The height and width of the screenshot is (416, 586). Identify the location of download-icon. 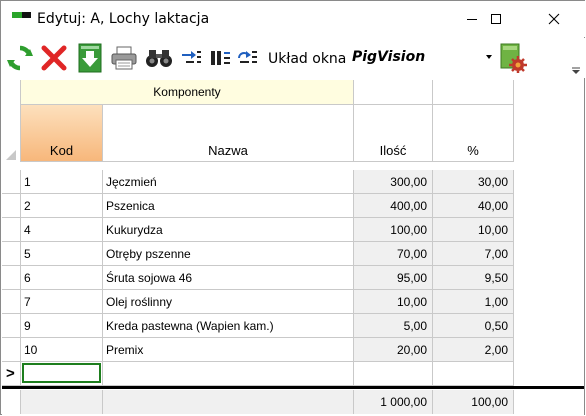
(90, 58).